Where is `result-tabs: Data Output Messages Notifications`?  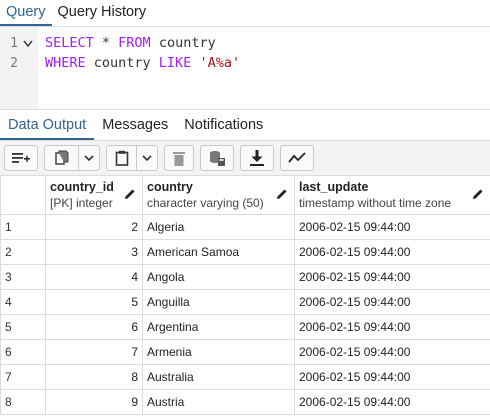 result-tabs: Data Output Messages Notifications is located at coordinates (245, 125).